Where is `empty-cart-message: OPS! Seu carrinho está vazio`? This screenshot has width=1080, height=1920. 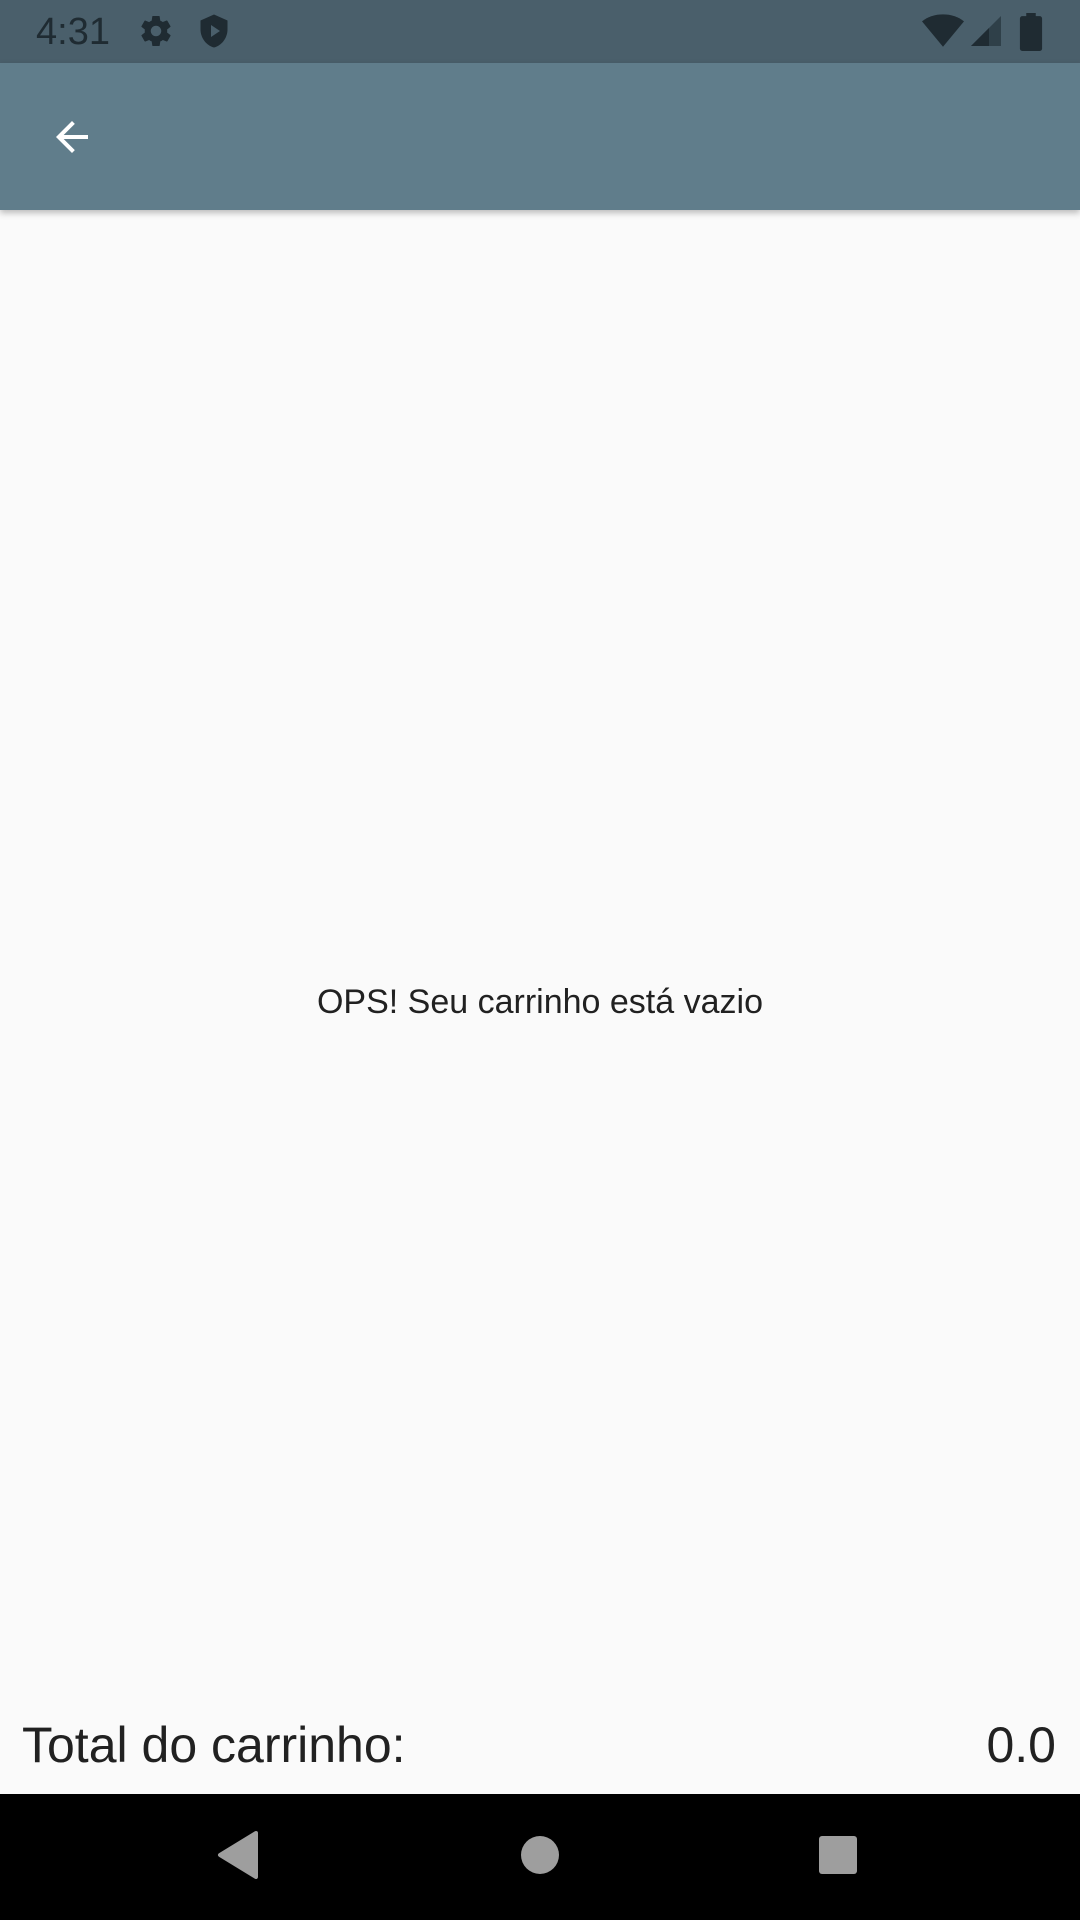 empty-cart-message: OPS! Seu carrinho está vazio is located at coordinates (539, 1002).